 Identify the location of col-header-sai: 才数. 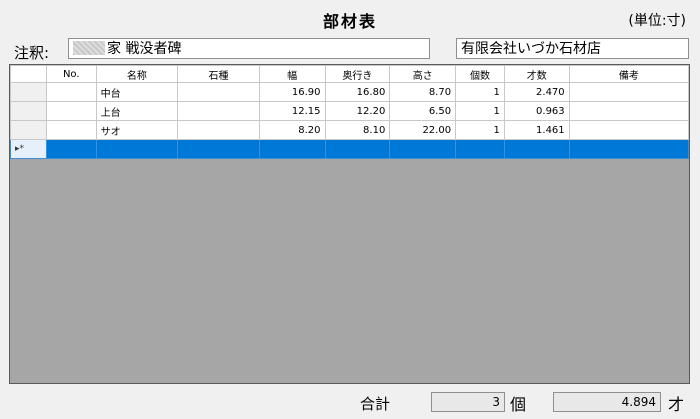
(536, 74).